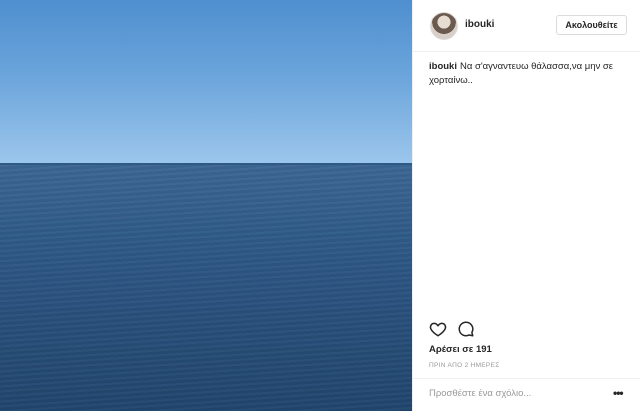  I want to click on comment-bar: Προσθέστε ένα σχόλιο... •••, so click(526, 394).